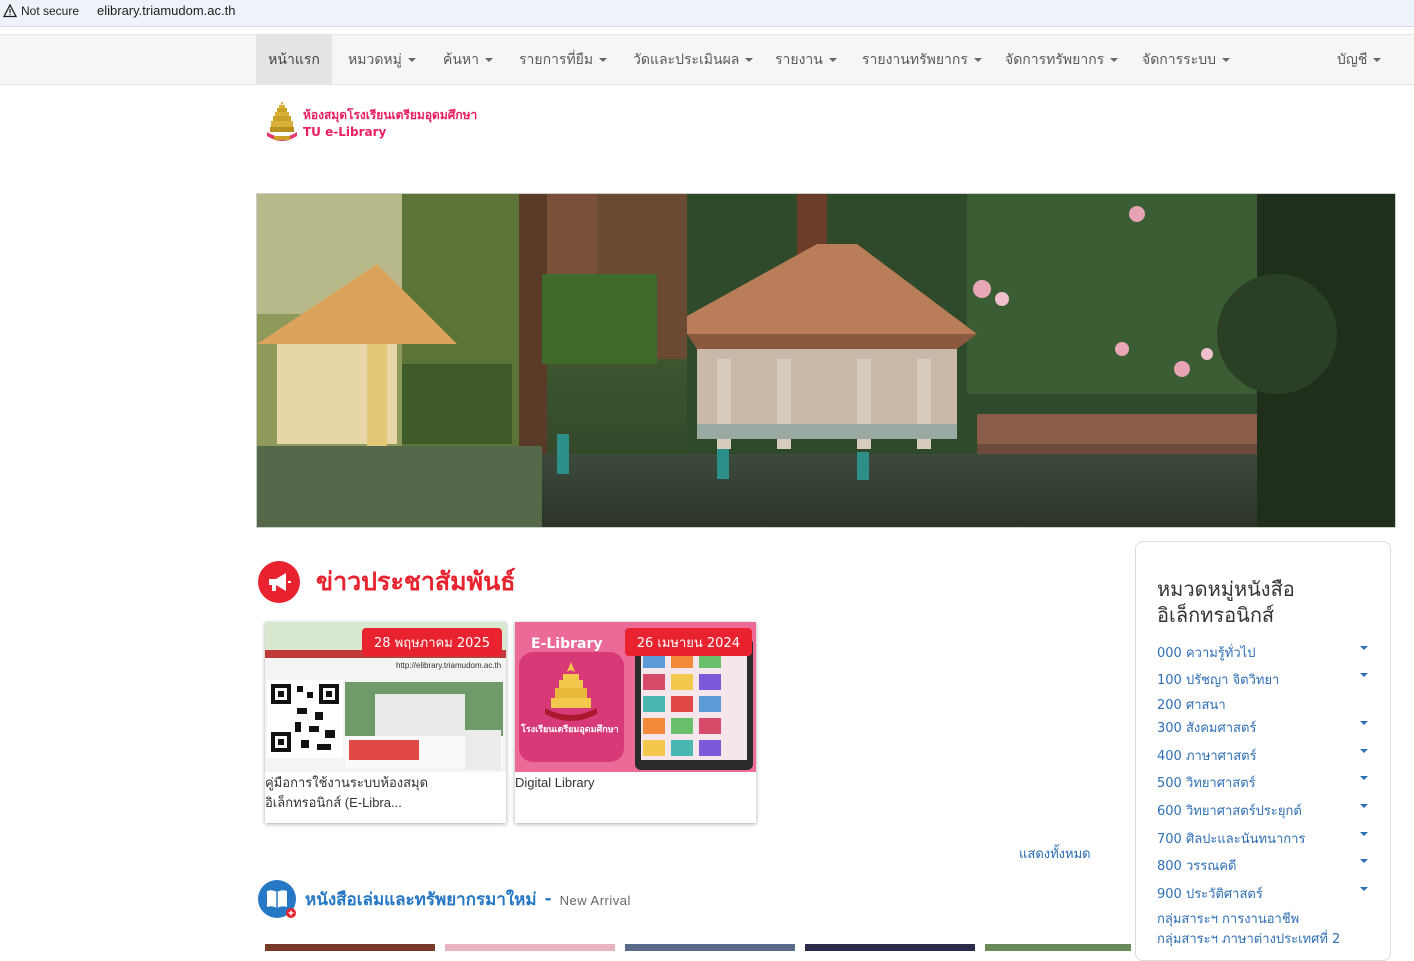  I want to click on nav-account-label: บัญชี, so click(1352, 59).